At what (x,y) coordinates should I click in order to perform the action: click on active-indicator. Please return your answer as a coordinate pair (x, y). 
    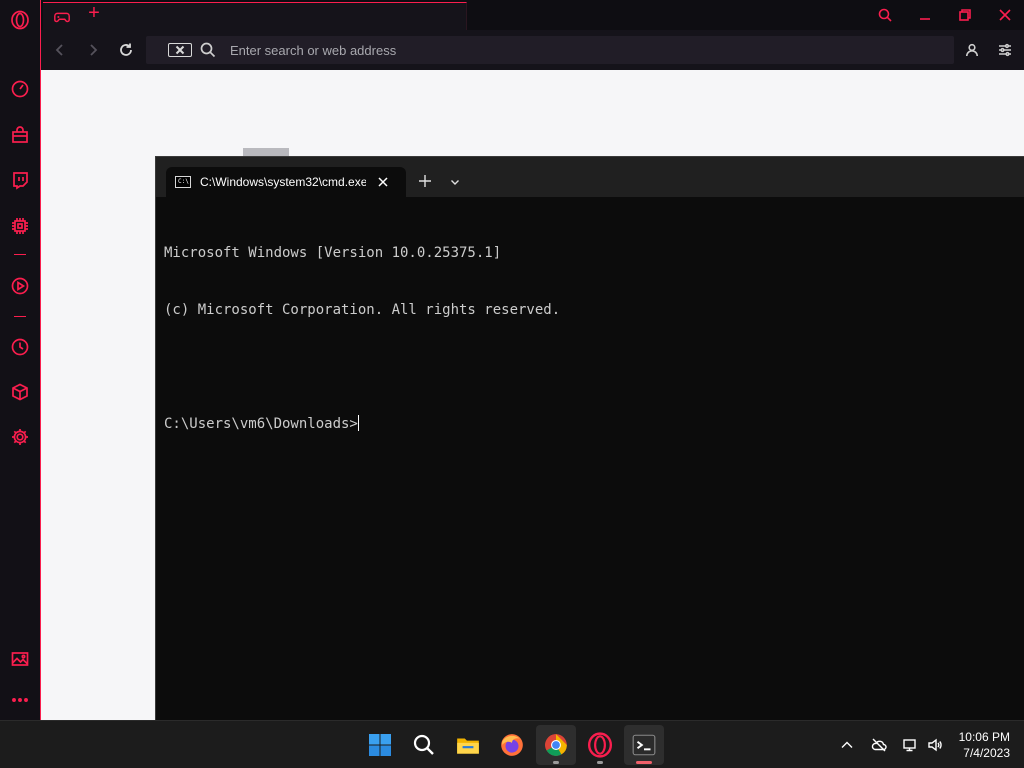
    Looking at the image, I should click on (644, 762).